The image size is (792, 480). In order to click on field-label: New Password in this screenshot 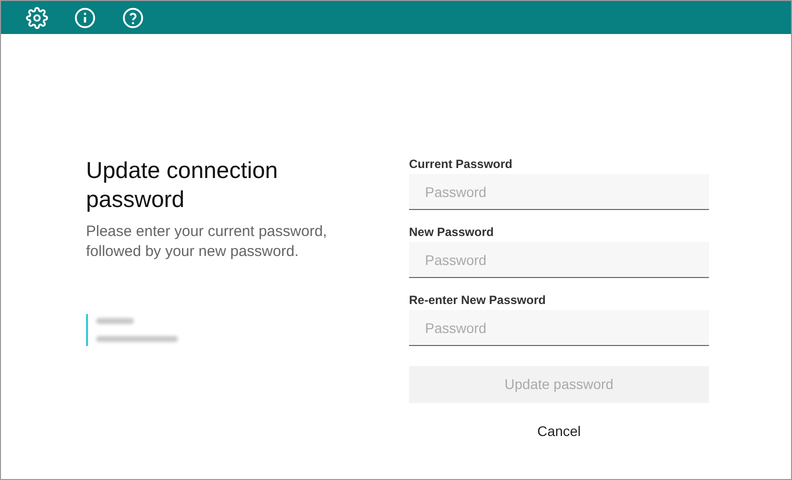, I will do `click(452, 232)`.